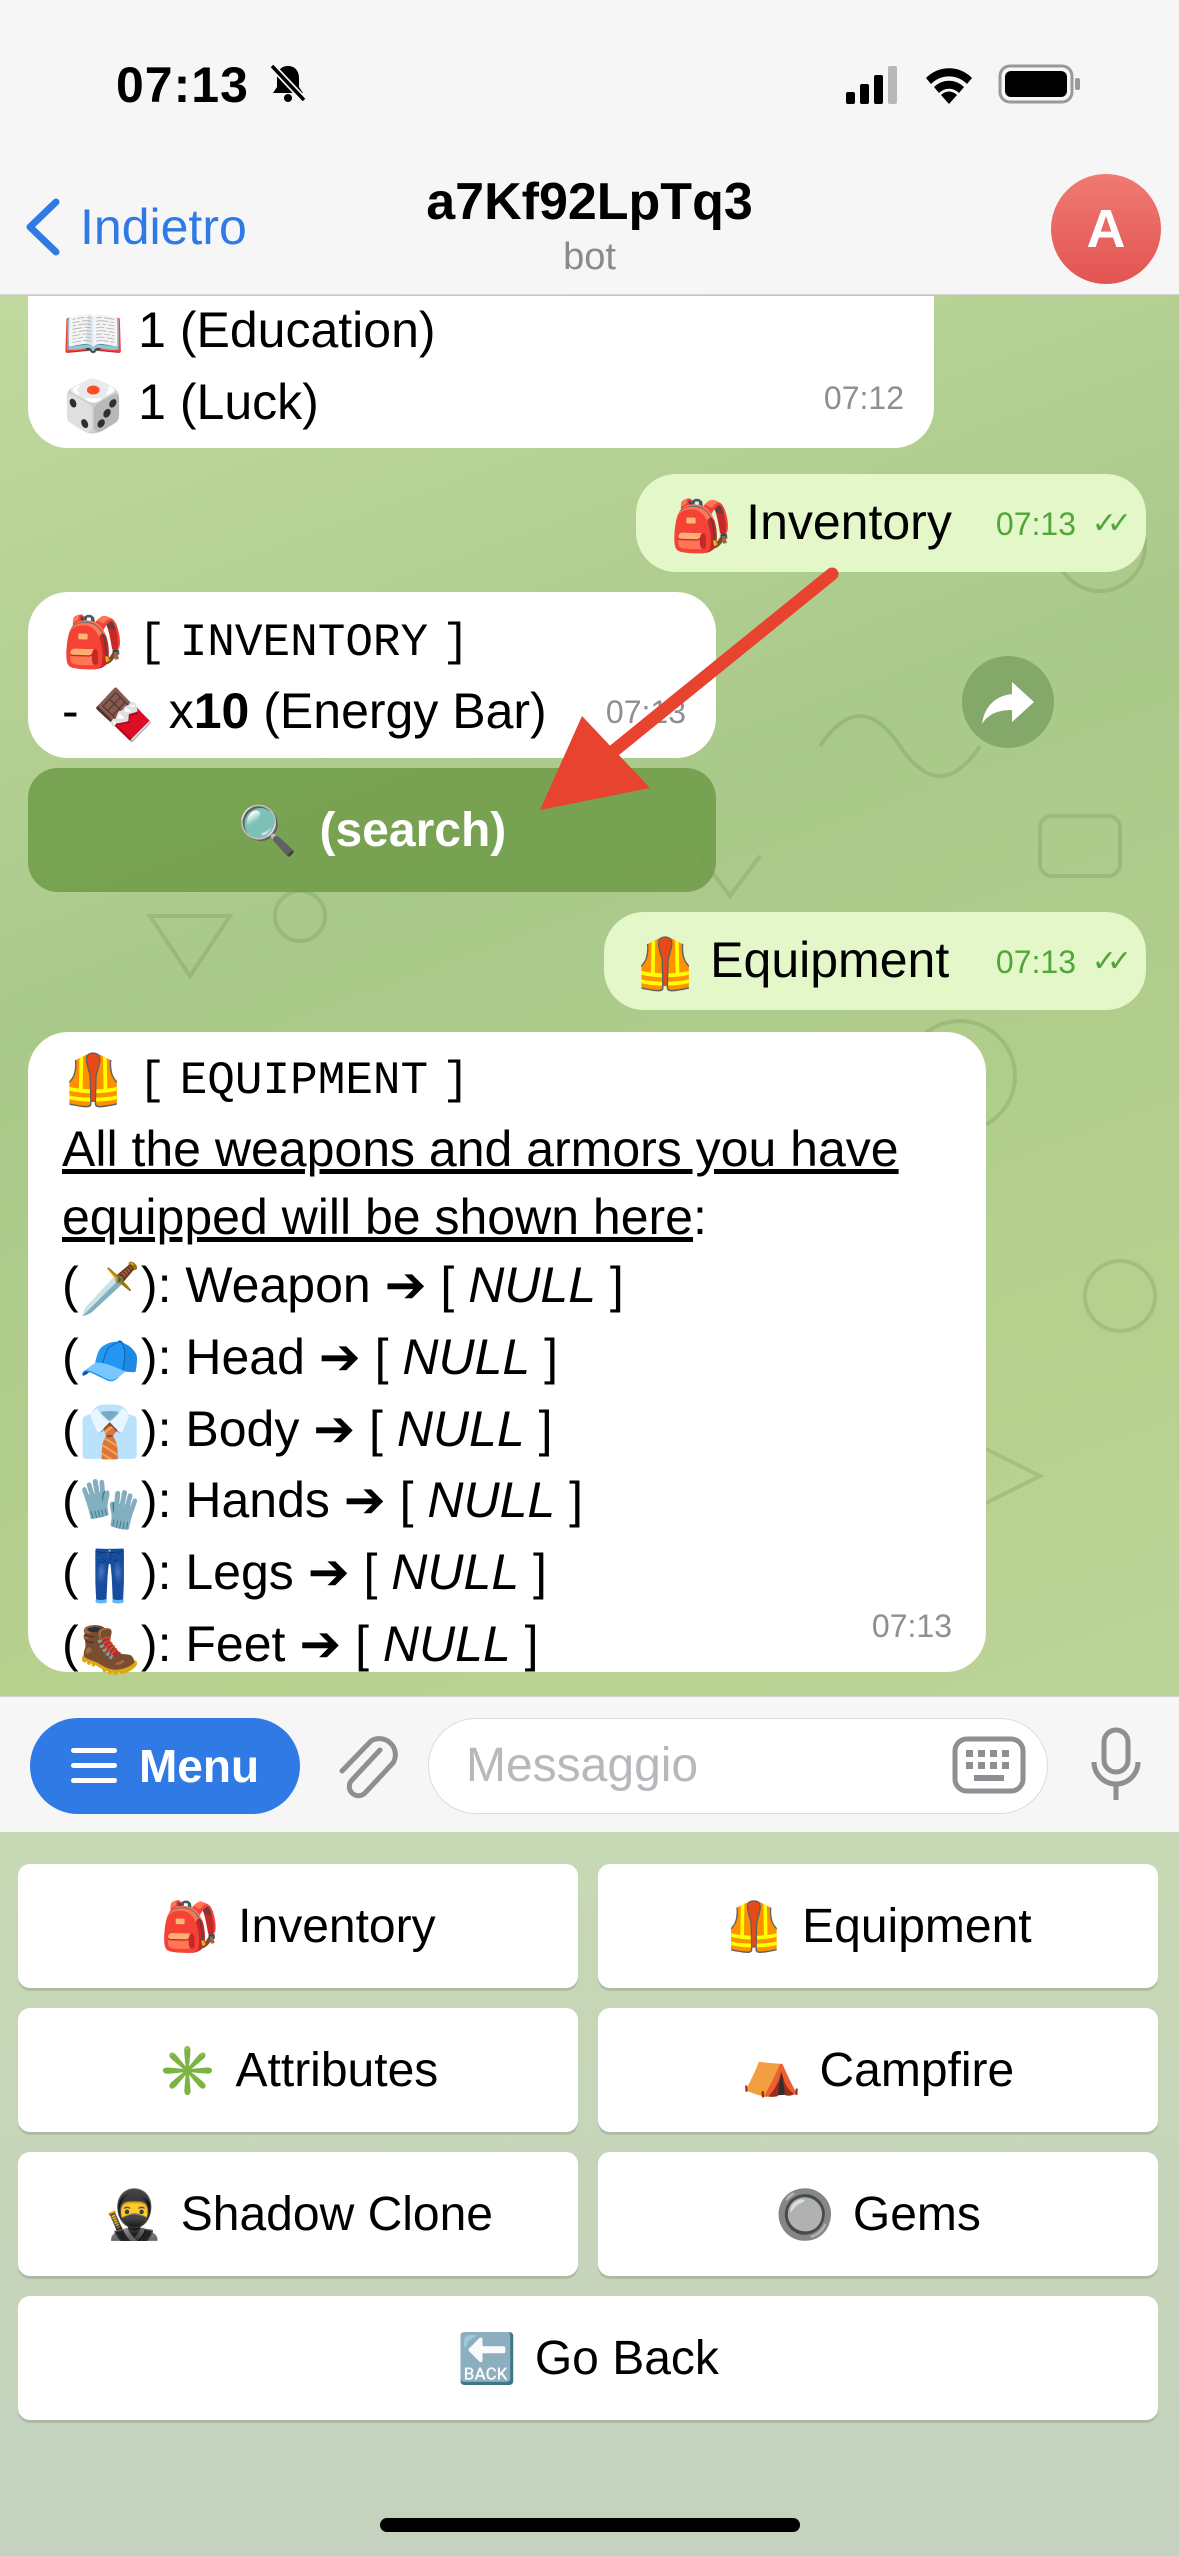 The image size is (1179, 2556). Describe the element at coordinates (524, 1646) in the screenshot. I see `equipment-slot-feet: (🥾): Feet ➔ [ NULL ]` at that location.